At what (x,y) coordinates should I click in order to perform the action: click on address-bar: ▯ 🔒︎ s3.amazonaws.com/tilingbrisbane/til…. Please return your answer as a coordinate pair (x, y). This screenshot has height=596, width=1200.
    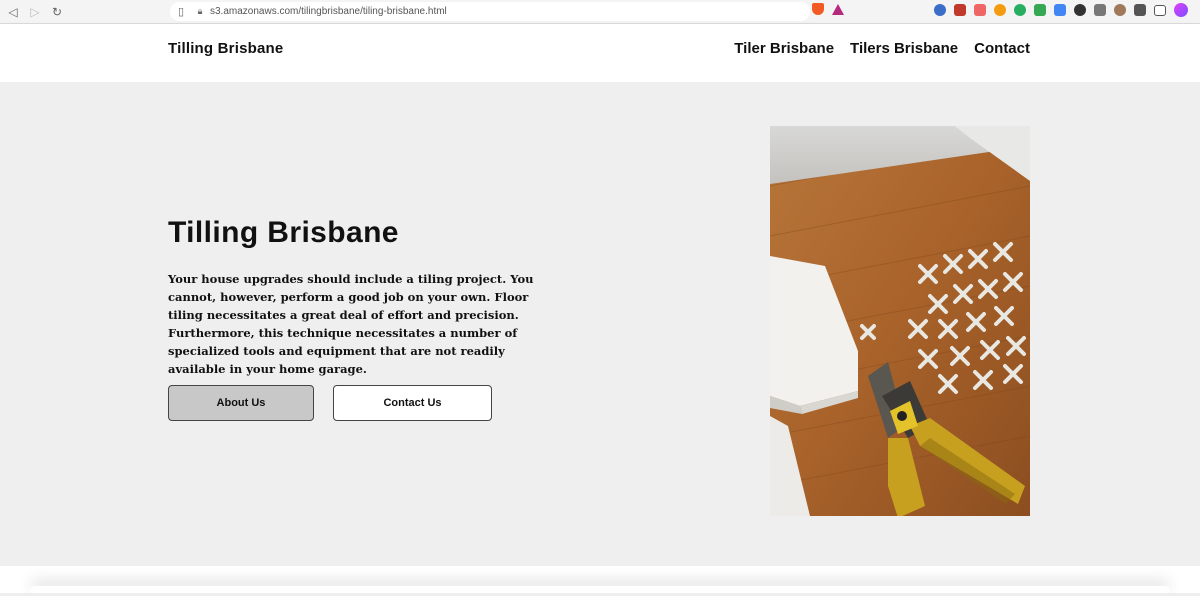
    Looking at the image, I should click on (490, 11).